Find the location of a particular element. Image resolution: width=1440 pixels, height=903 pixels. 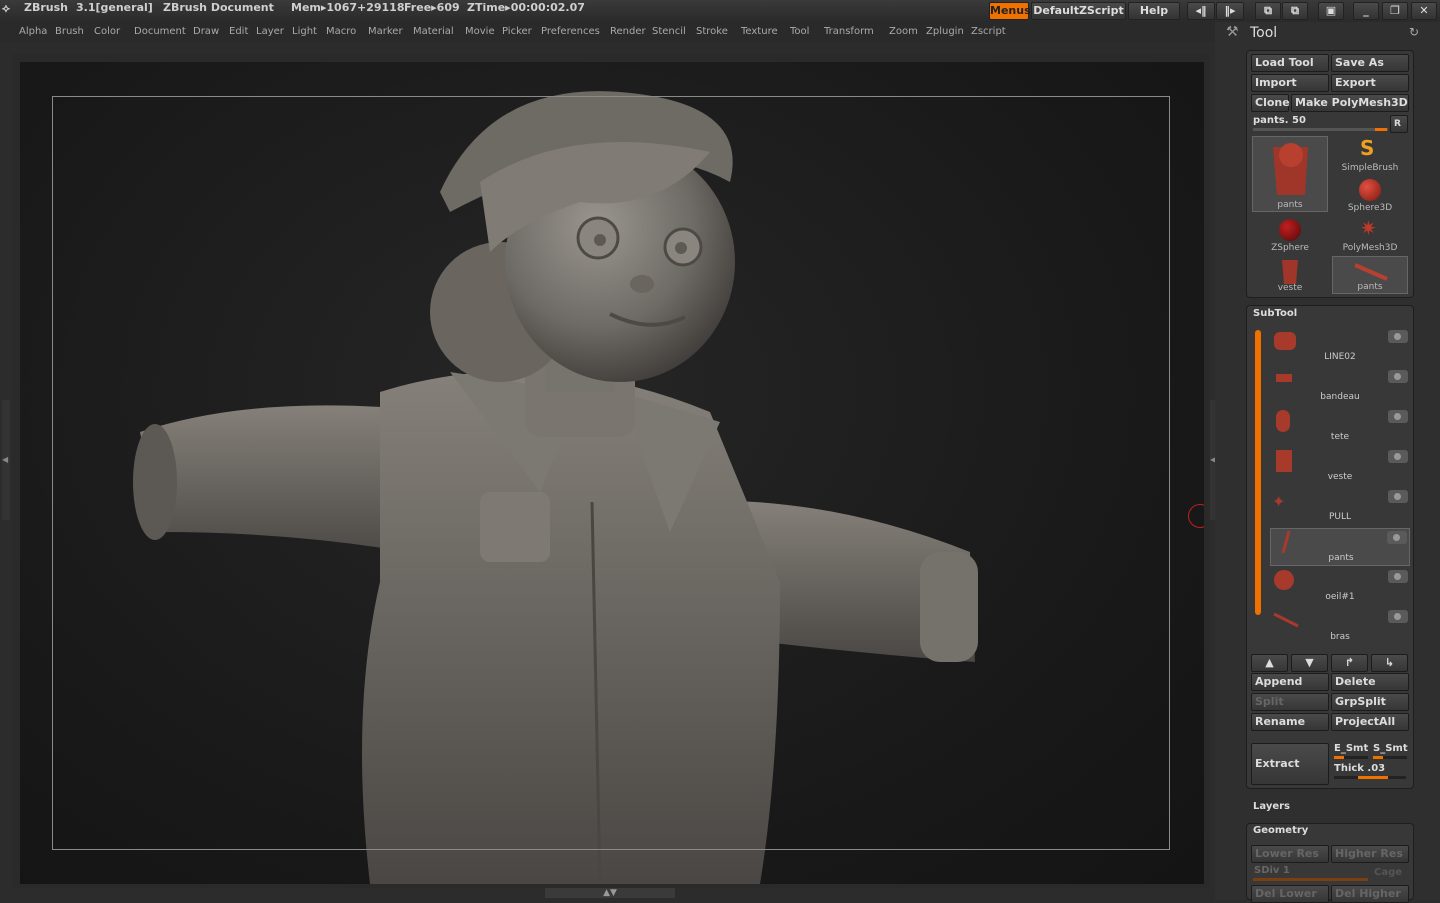

menu-zoom: Zoom is located at coordinates (903, 31).